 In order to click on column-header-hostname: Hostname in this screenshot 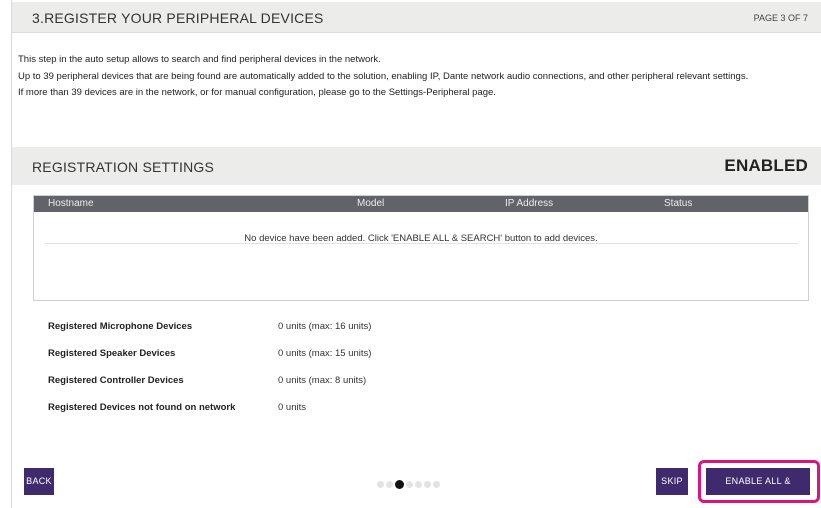, I will do `click(71, 203)`.